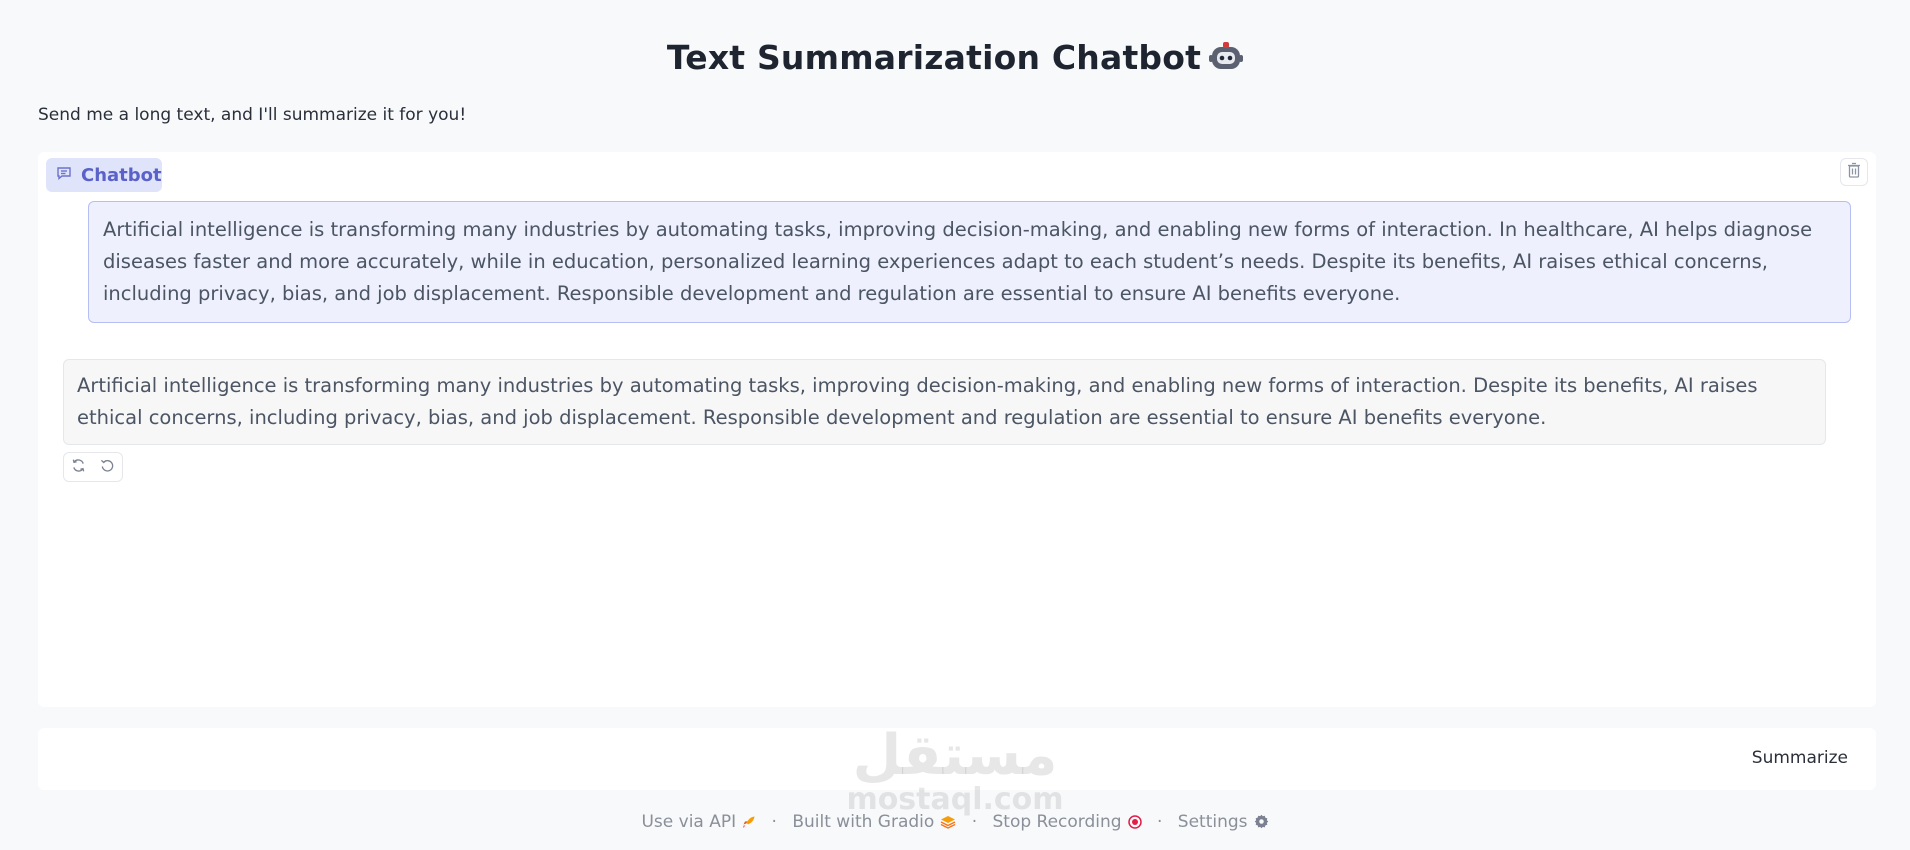  What do you see at coordinates (955, 755) in the screenshot?
I see `watermark-arabic: مستقل` at bounding box center [955, 755].